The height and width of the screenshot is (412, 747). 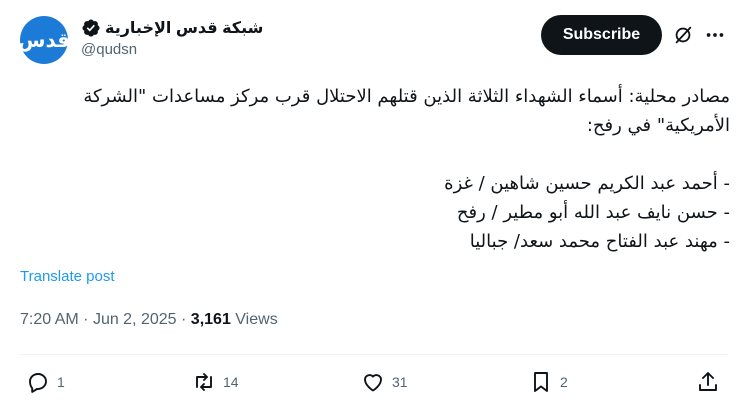 What do you see at coordinates (91, 28) in the screenshot?
I see `verified-badge-icon` at bounding box center [91, 28].